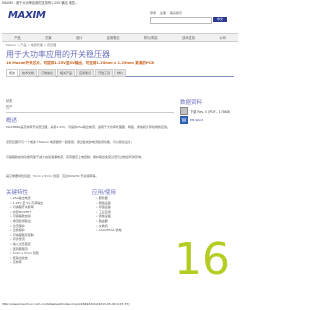  I want to click on applications-title: 应用/使用, so click(104, 193).